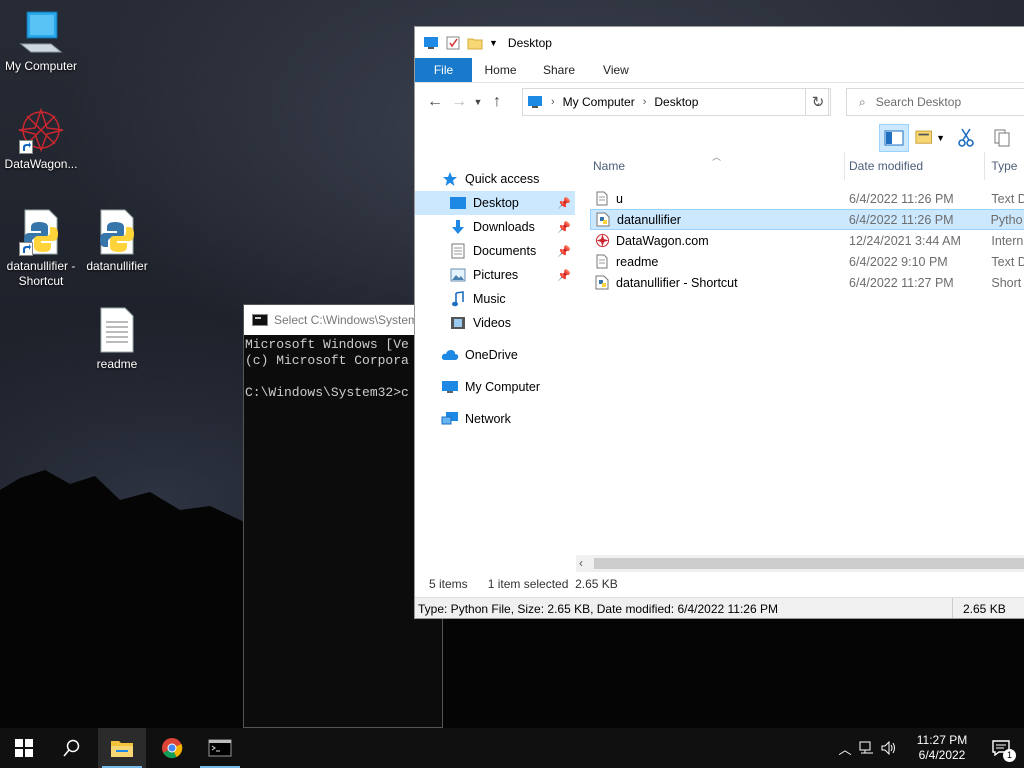 The width and height of the screenshot is (1024, 768). I want to click on file-explorer-icon, so click(122, 749).